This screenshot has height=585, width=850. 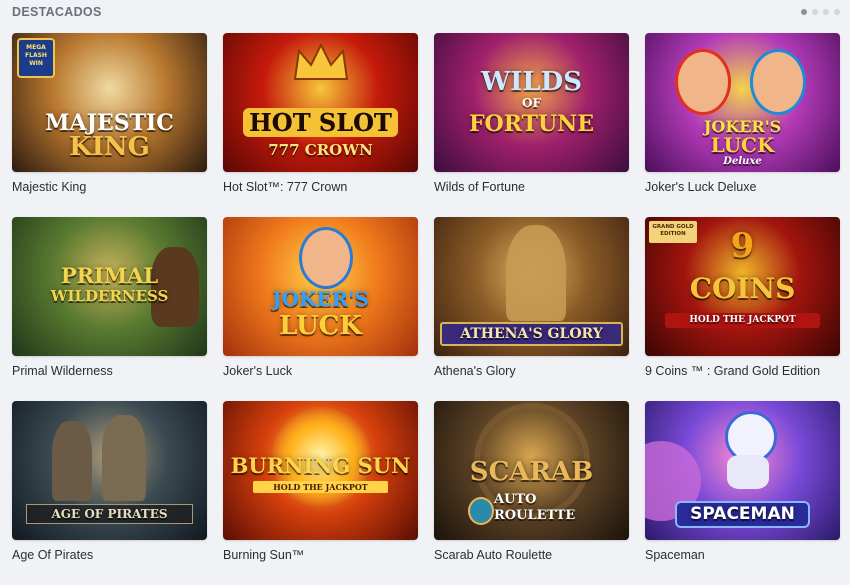 What do you see at coordinates (531, 187) in the screenshot?
I see `game-name: Wilds of Fortune` at bounding box center [531, 187].